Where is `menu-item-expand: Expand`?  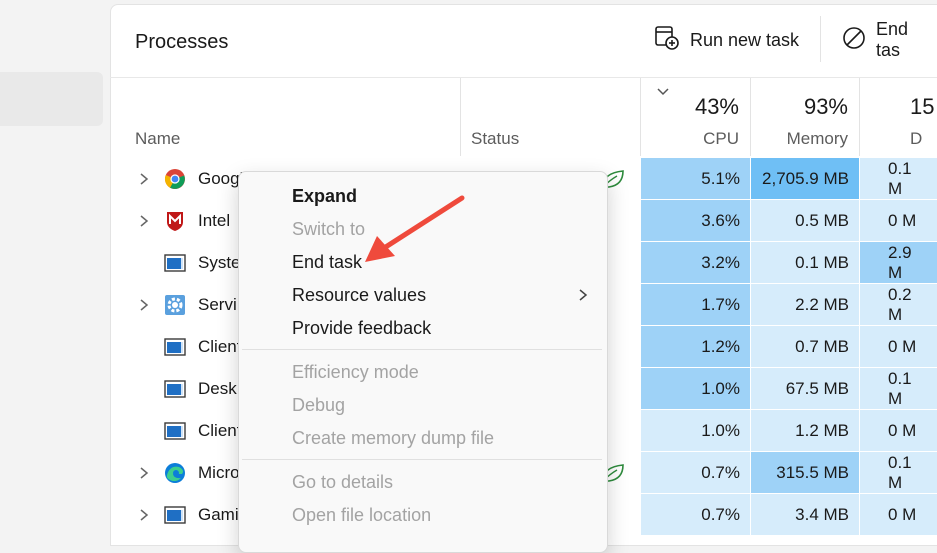
menu-item-expand: Expand is located at coordinates (324, 196).